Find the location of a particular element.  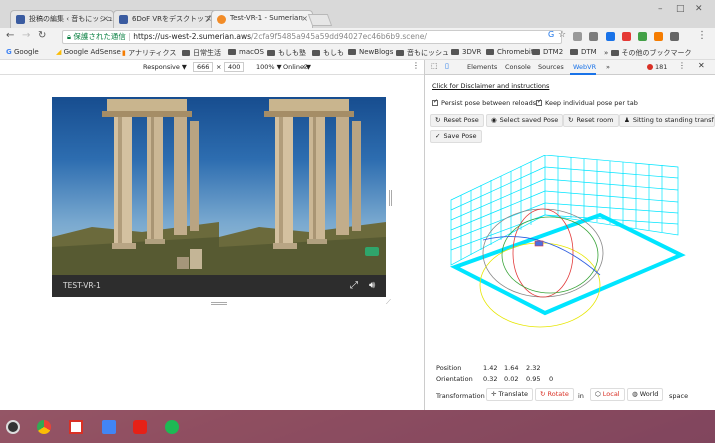

youtube-icon is located at coordinates (140, 427).